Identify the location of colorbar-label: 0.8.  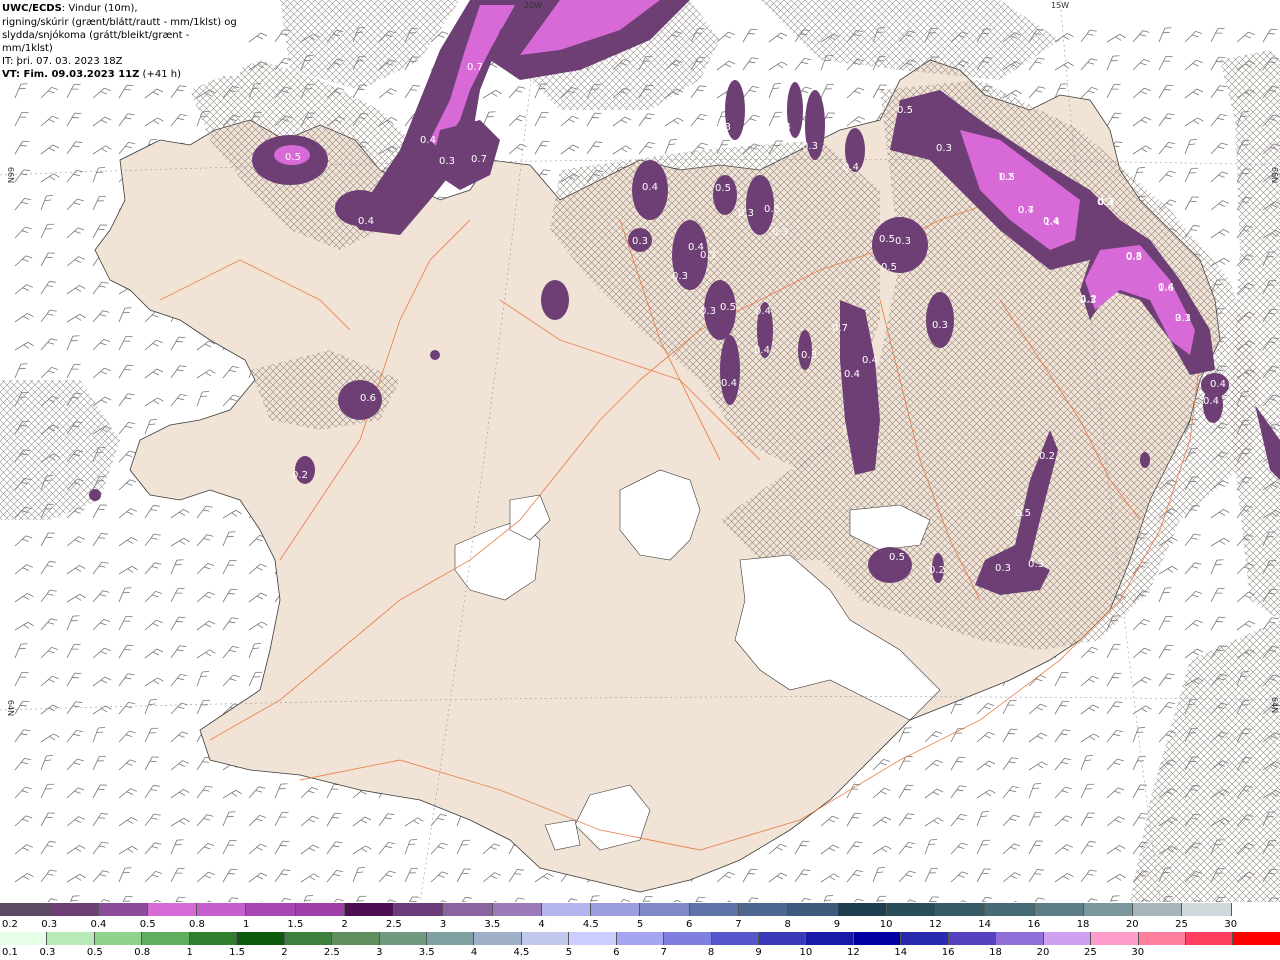
(142, 952).